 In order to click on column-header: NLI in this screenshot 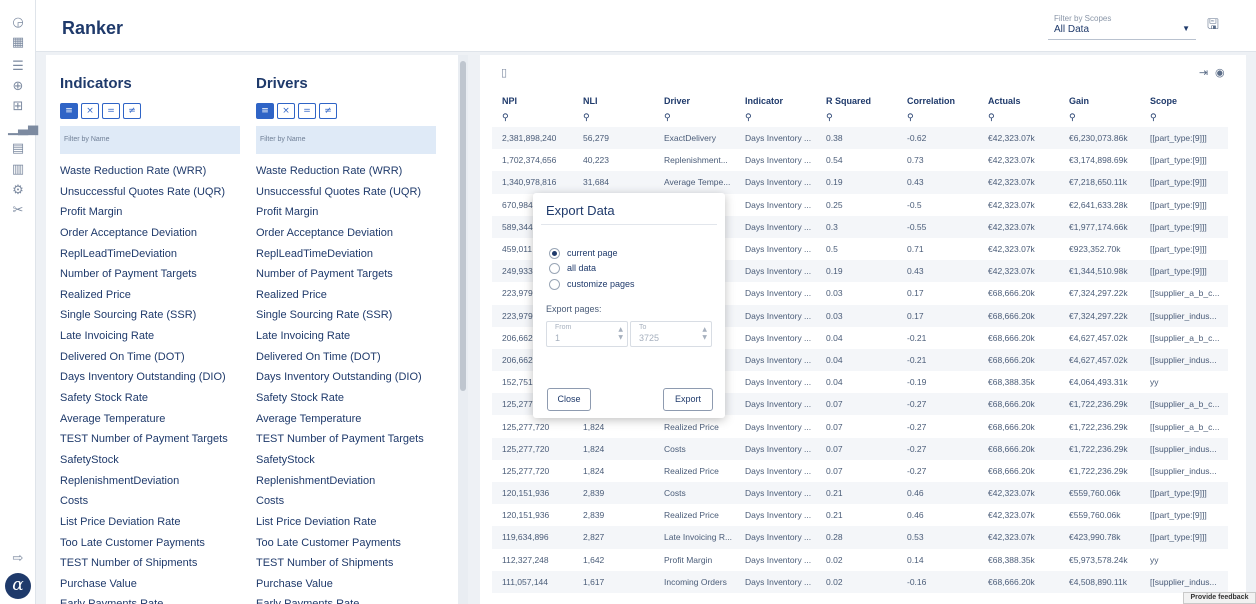, I will do `click(613, 101)`.